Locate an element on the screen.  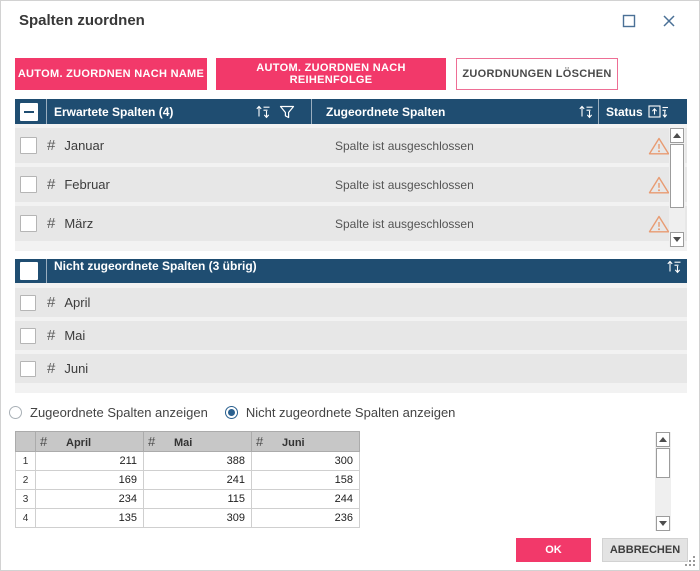
cell-value: 115 is located at coordinates (197, 499).